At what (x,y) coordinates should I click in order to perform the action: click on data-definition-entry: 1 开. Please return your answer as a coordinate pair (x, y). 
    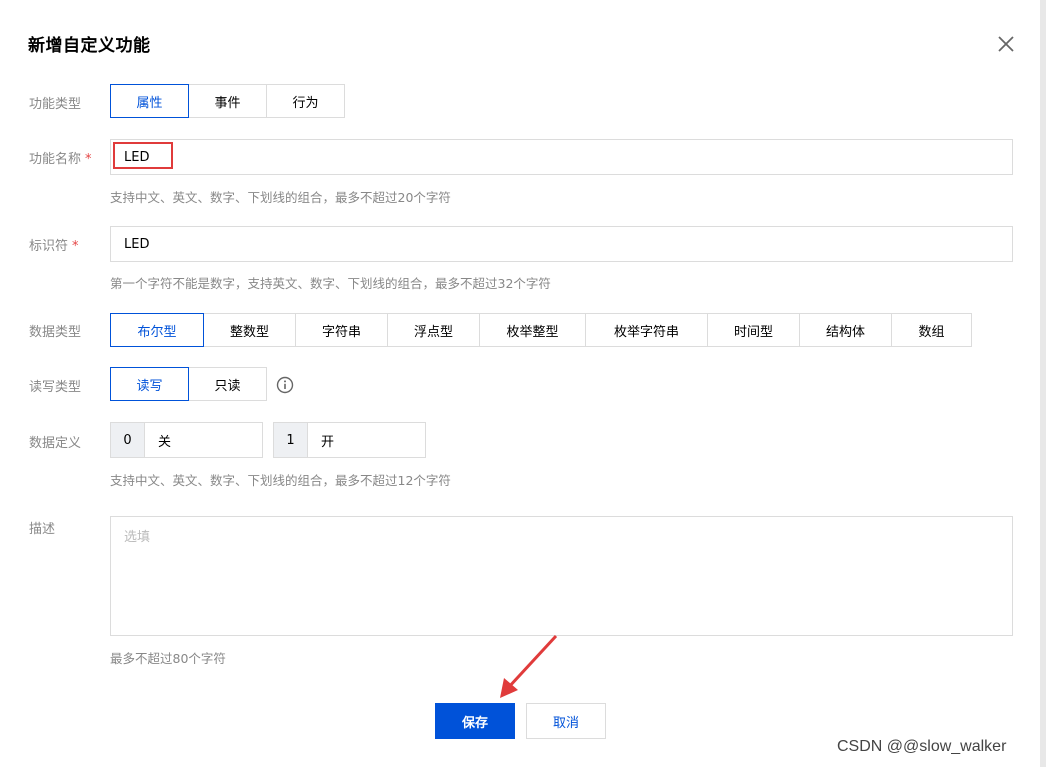
    Looking at the image, I should click on (349, 440).